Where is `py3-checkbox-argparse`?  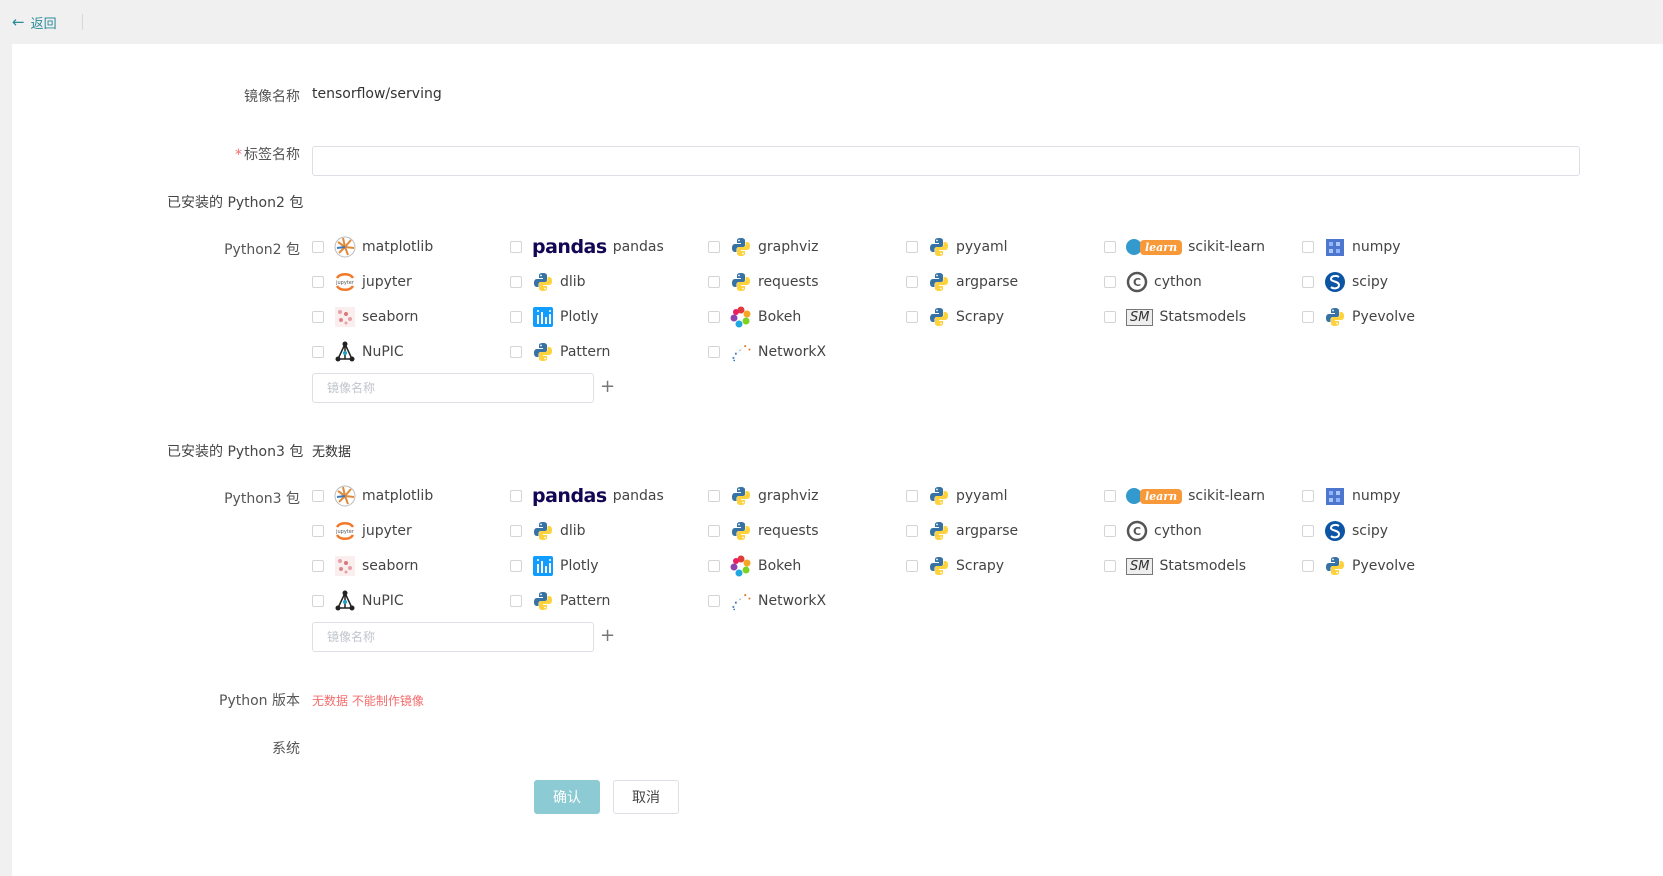 py3-checkbox-argparse is located at coordinates (912, 531).